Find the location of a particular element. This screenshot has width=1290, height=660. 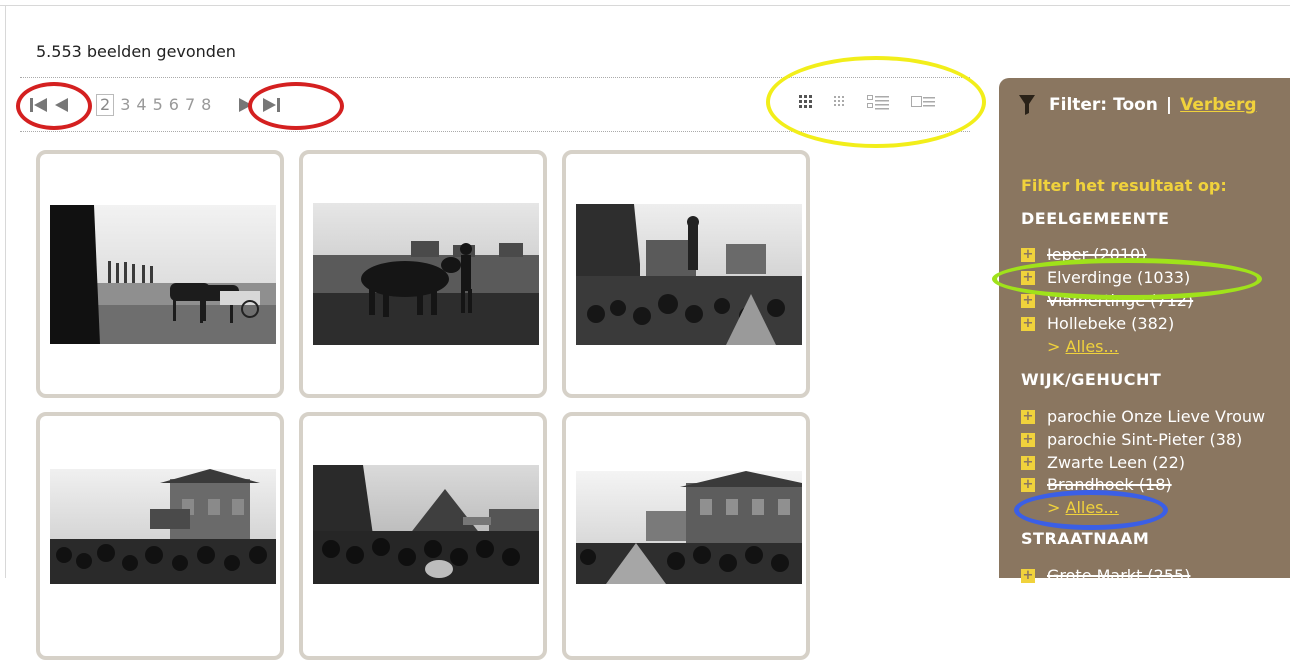

filter-item-label: parochie Onze Lieve Vrouw is located at coordinates (1156, 416).